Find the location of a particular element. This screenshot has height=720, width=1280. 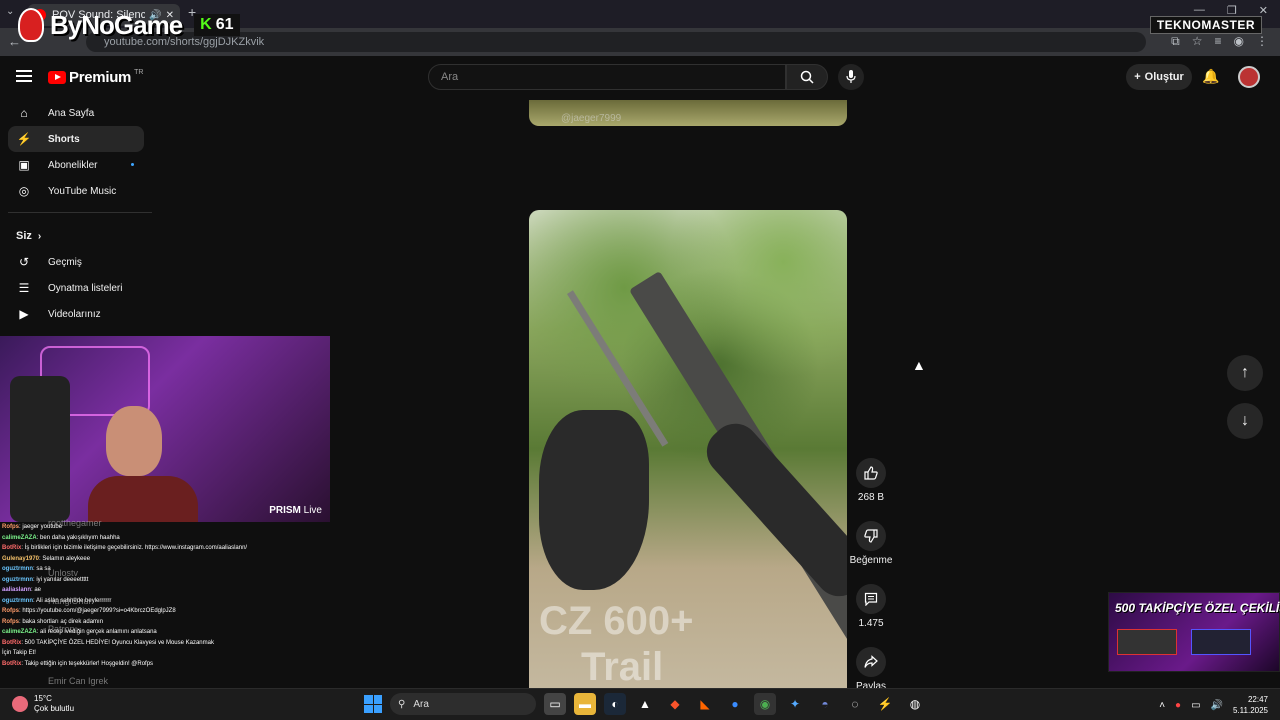

sidebar-item-youtube-music: ◎ YouTube Music is located at coordinates (76, 191).